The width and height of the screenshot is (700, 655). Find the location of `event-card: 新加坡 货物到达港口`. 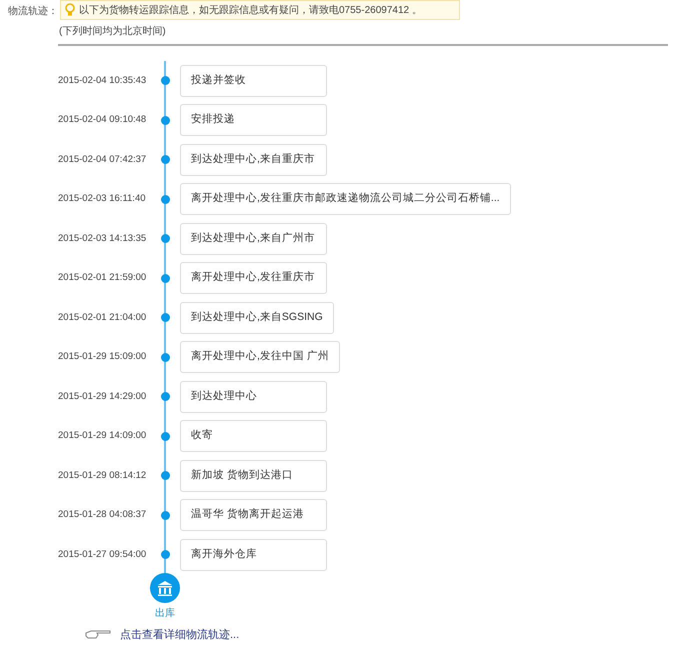

event-card: 新加坡 货物到达港口 is located at coordinates (253, 476).